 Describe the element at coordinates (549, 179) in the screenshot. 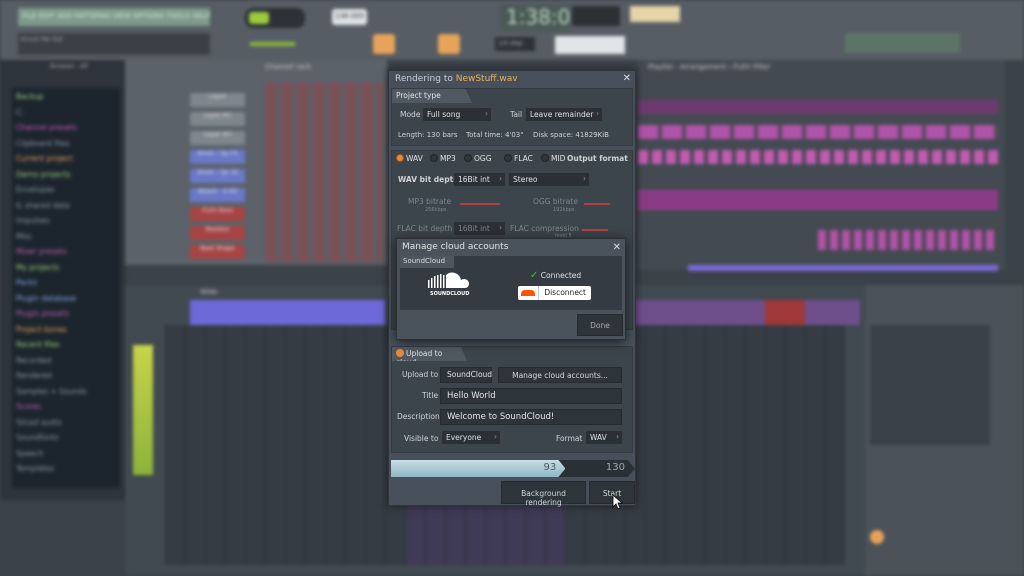

I see `channels-select: Stereo` at that location.